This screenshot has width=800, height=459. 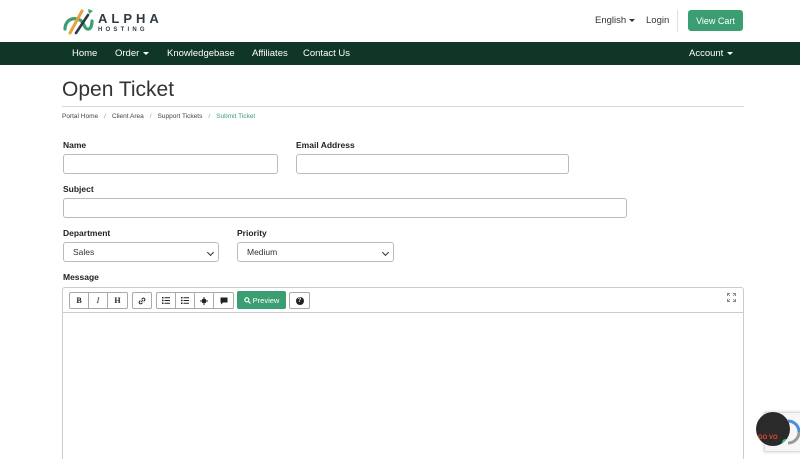 I want to click on subject-field, so click(x=345, y=208).